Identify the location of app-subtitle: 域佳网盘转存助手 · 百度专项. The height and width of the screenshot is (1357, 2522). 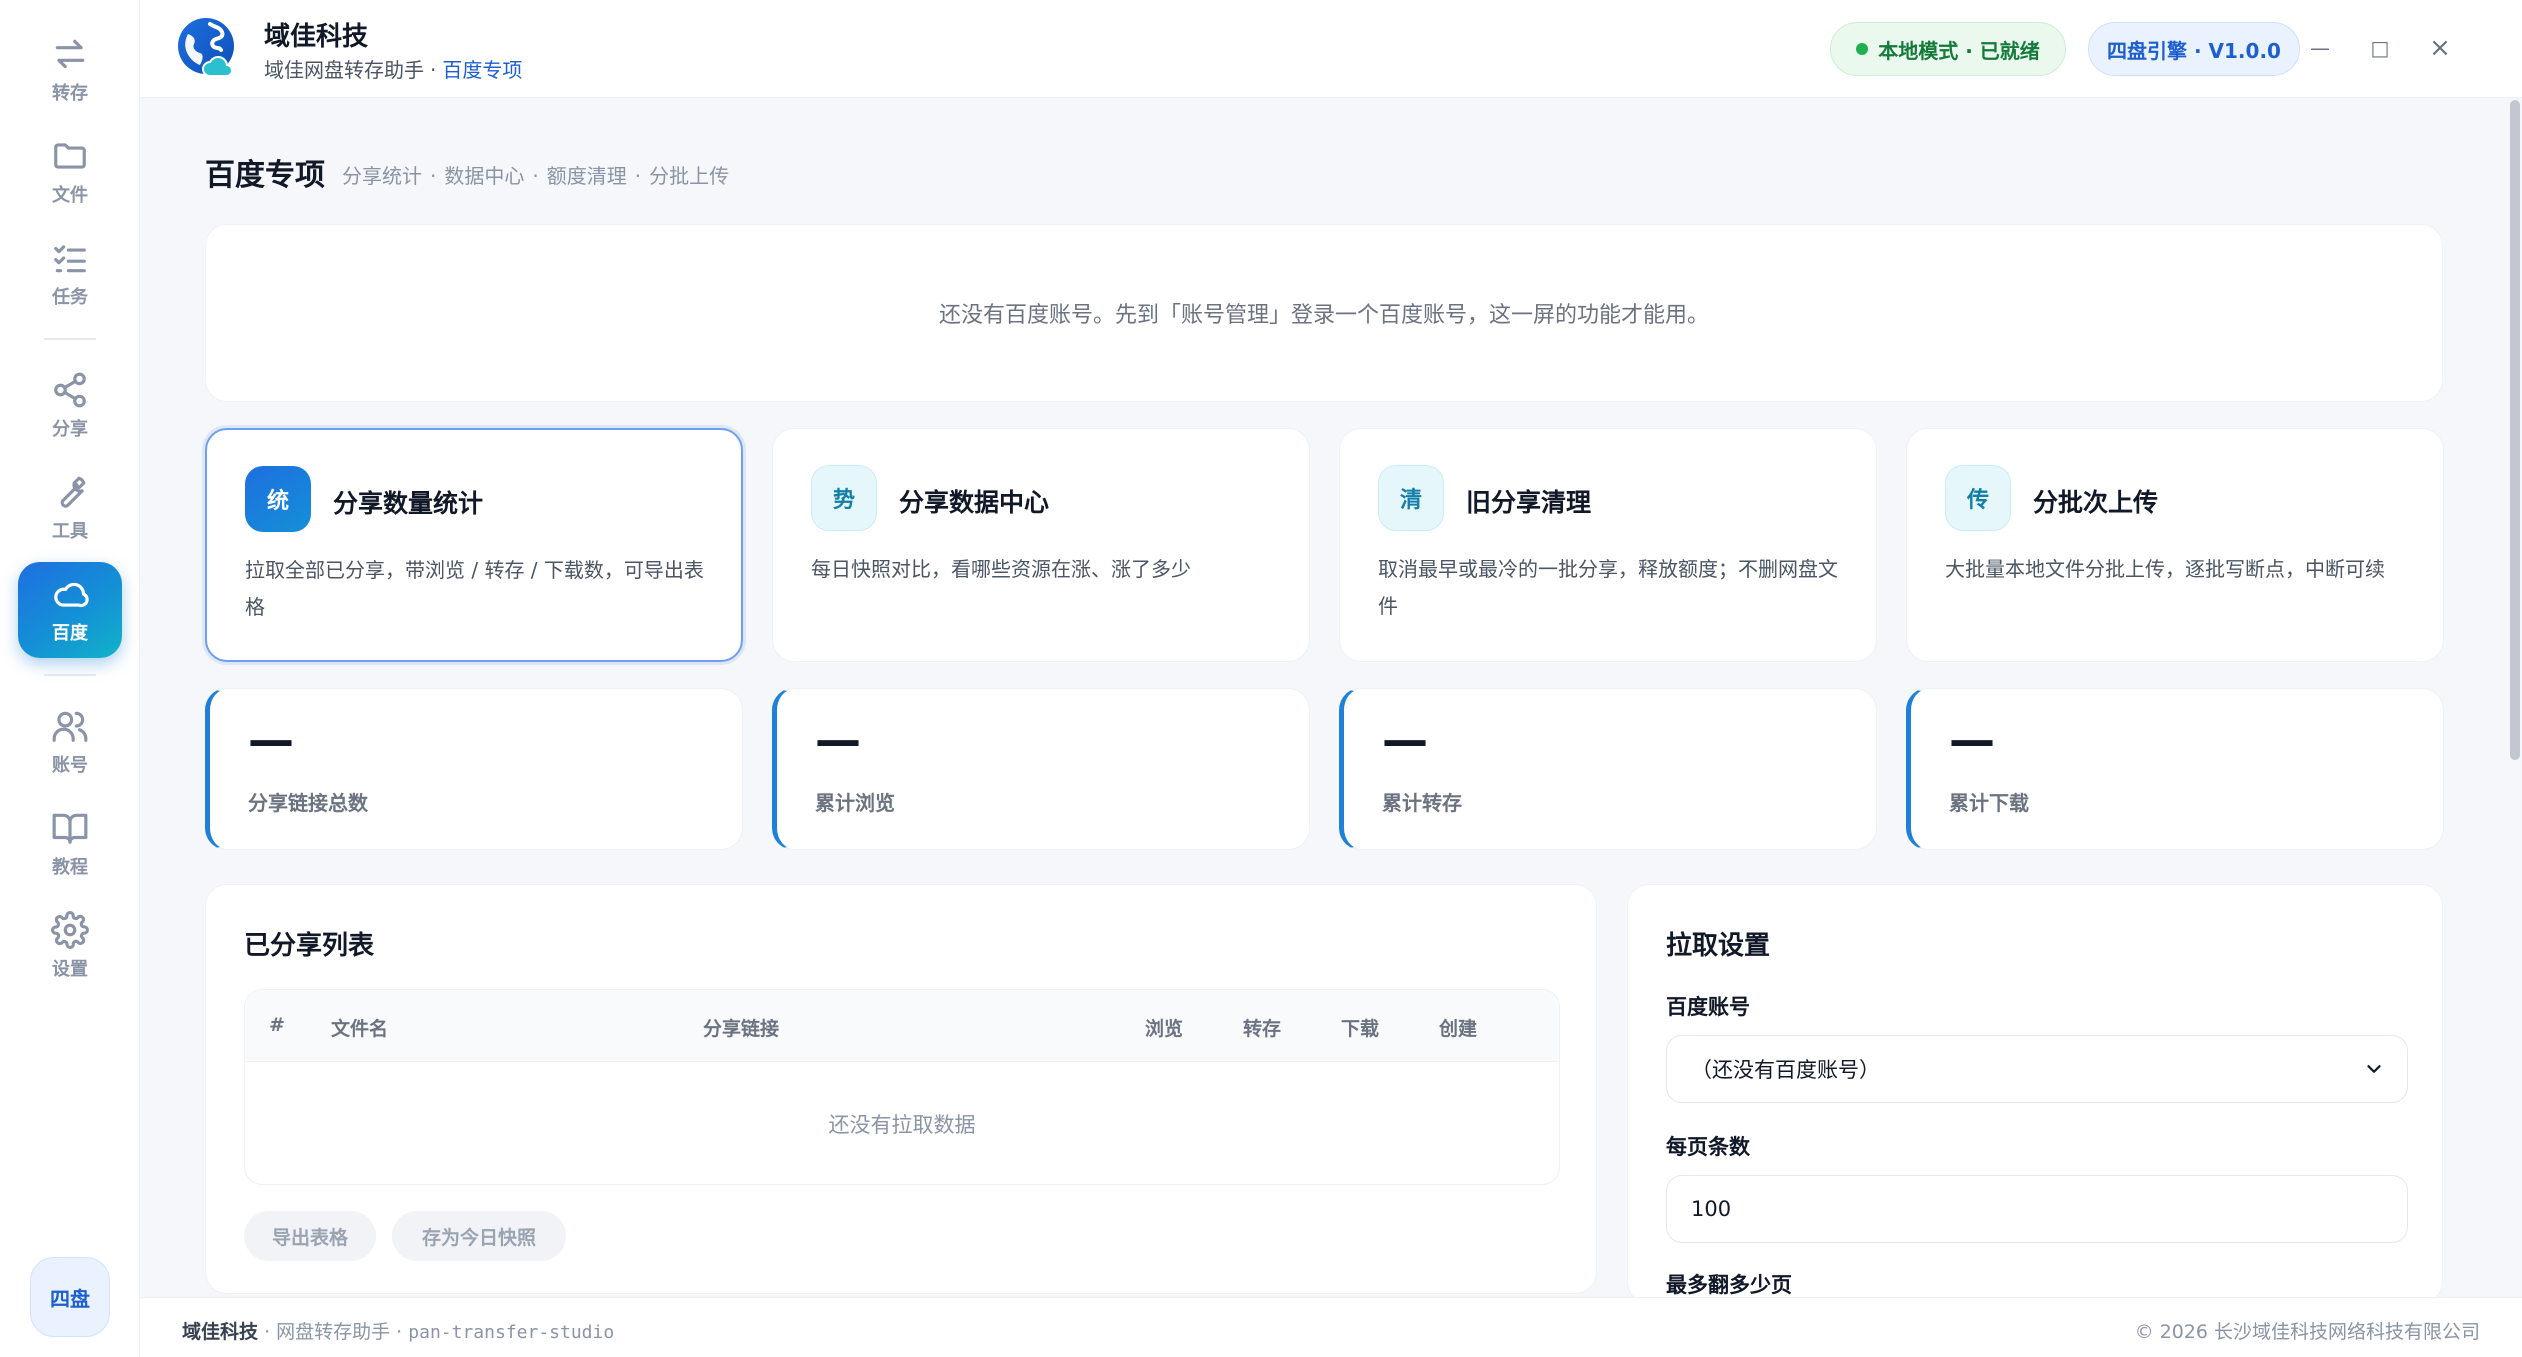
(393, 68).